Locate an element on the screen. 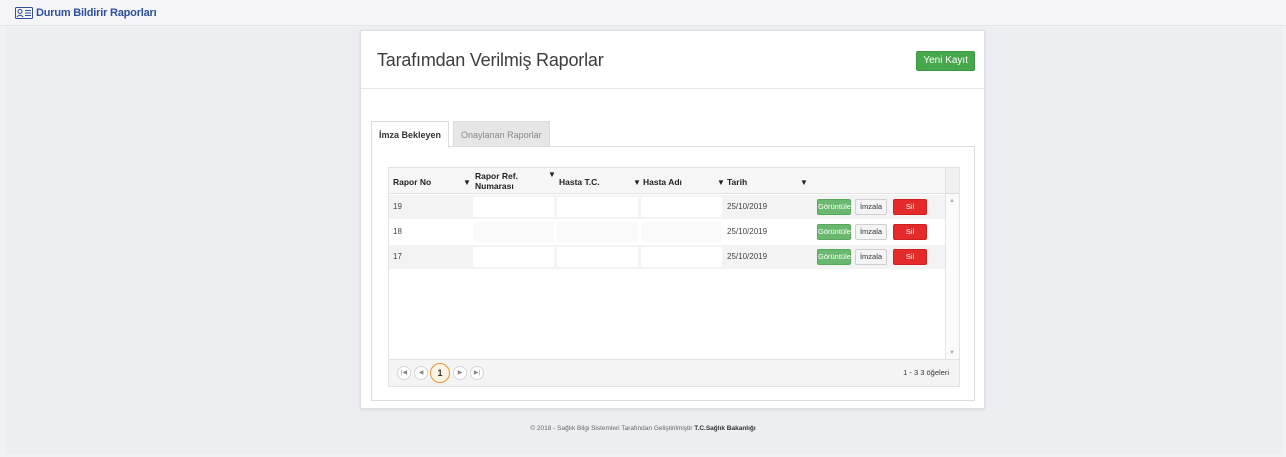 Image resolution: width=1286 pixels, height=457 pixels. column-header-tarih: Tarih ▼ is located at coordinates (767, 181).